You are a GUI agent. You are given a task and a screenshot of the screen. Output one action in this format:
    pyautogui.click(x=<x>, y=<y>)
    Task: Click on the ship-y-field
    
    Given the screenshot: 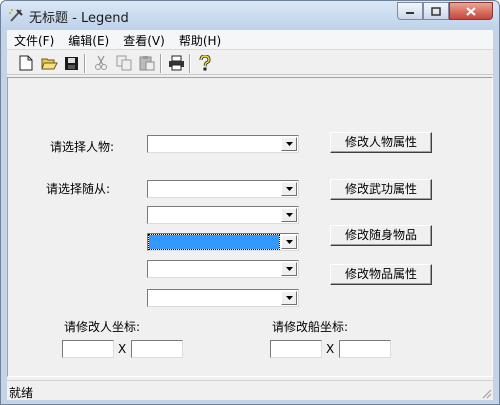 What is the action you would take?
    pyautogui.click(x=365, y=349)
    